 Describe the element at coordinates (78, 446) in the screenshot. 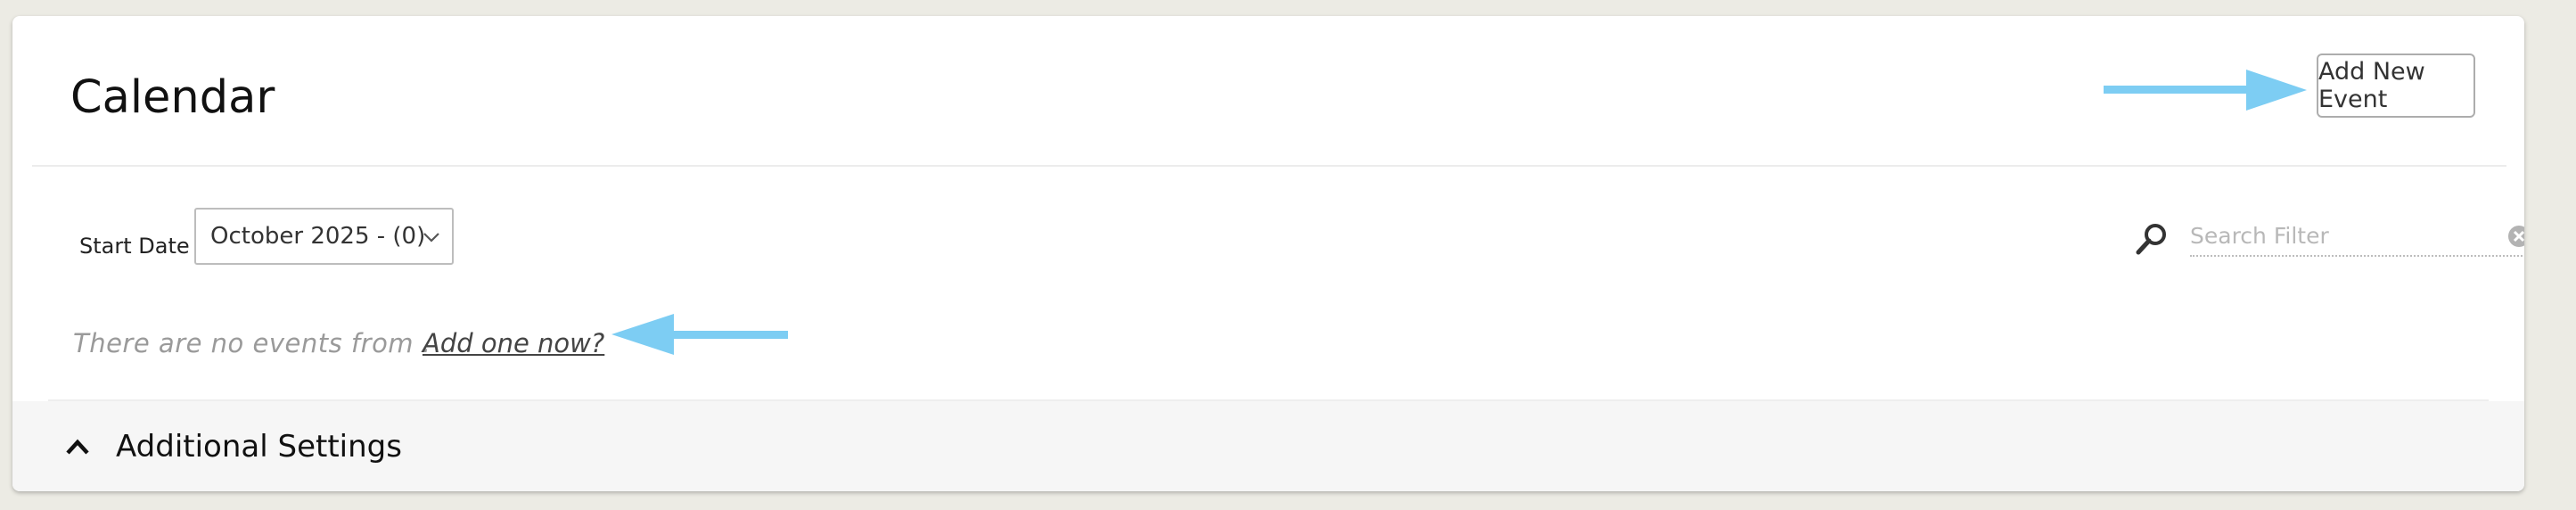

I see `chevron-up-icon` at that location.